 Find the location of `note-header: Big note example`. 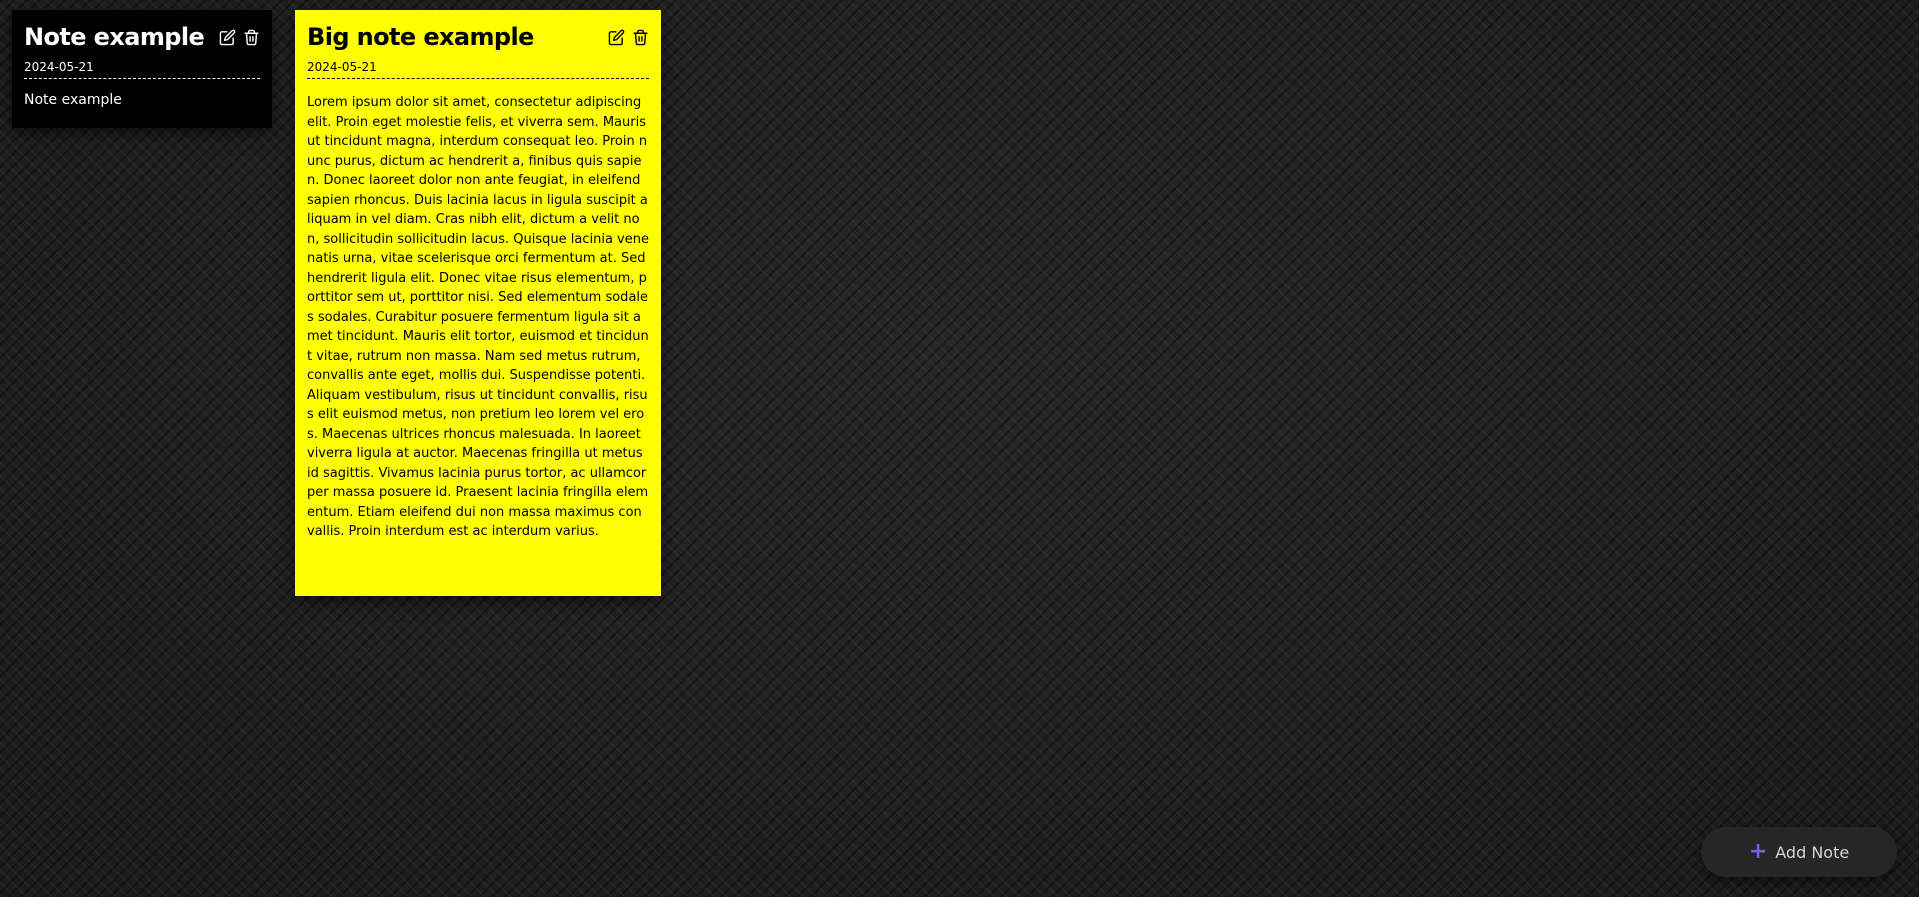

note-header: Big note example is located at coordinates (478, 41).